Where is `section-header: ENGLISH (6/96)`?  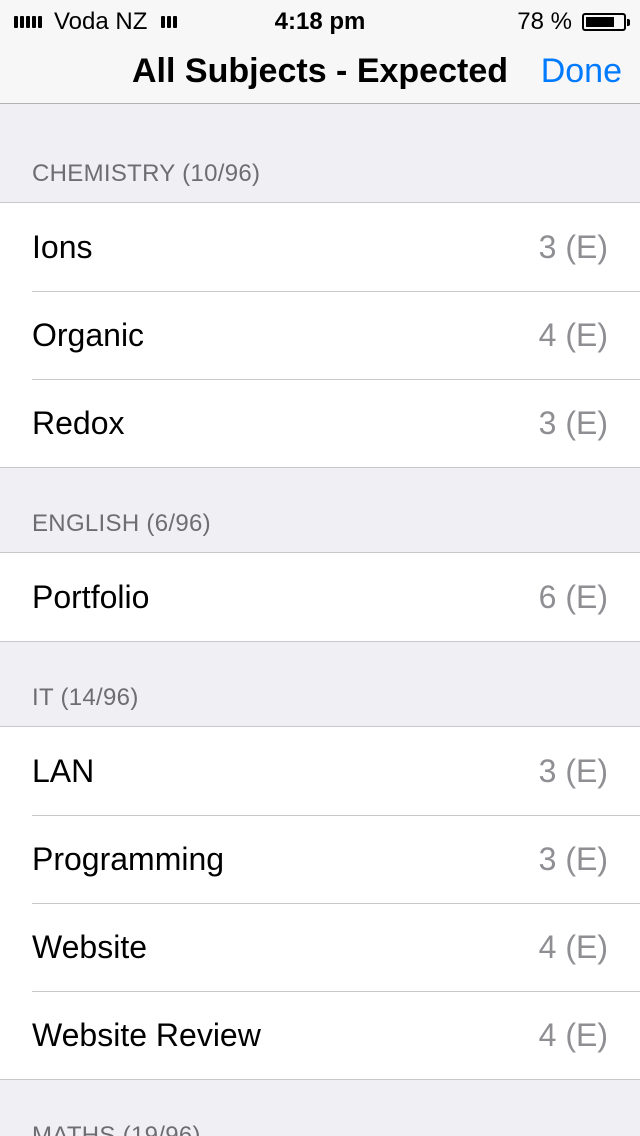 section-header: ENGLISH (6/96) is located at coordinates (320, 510).